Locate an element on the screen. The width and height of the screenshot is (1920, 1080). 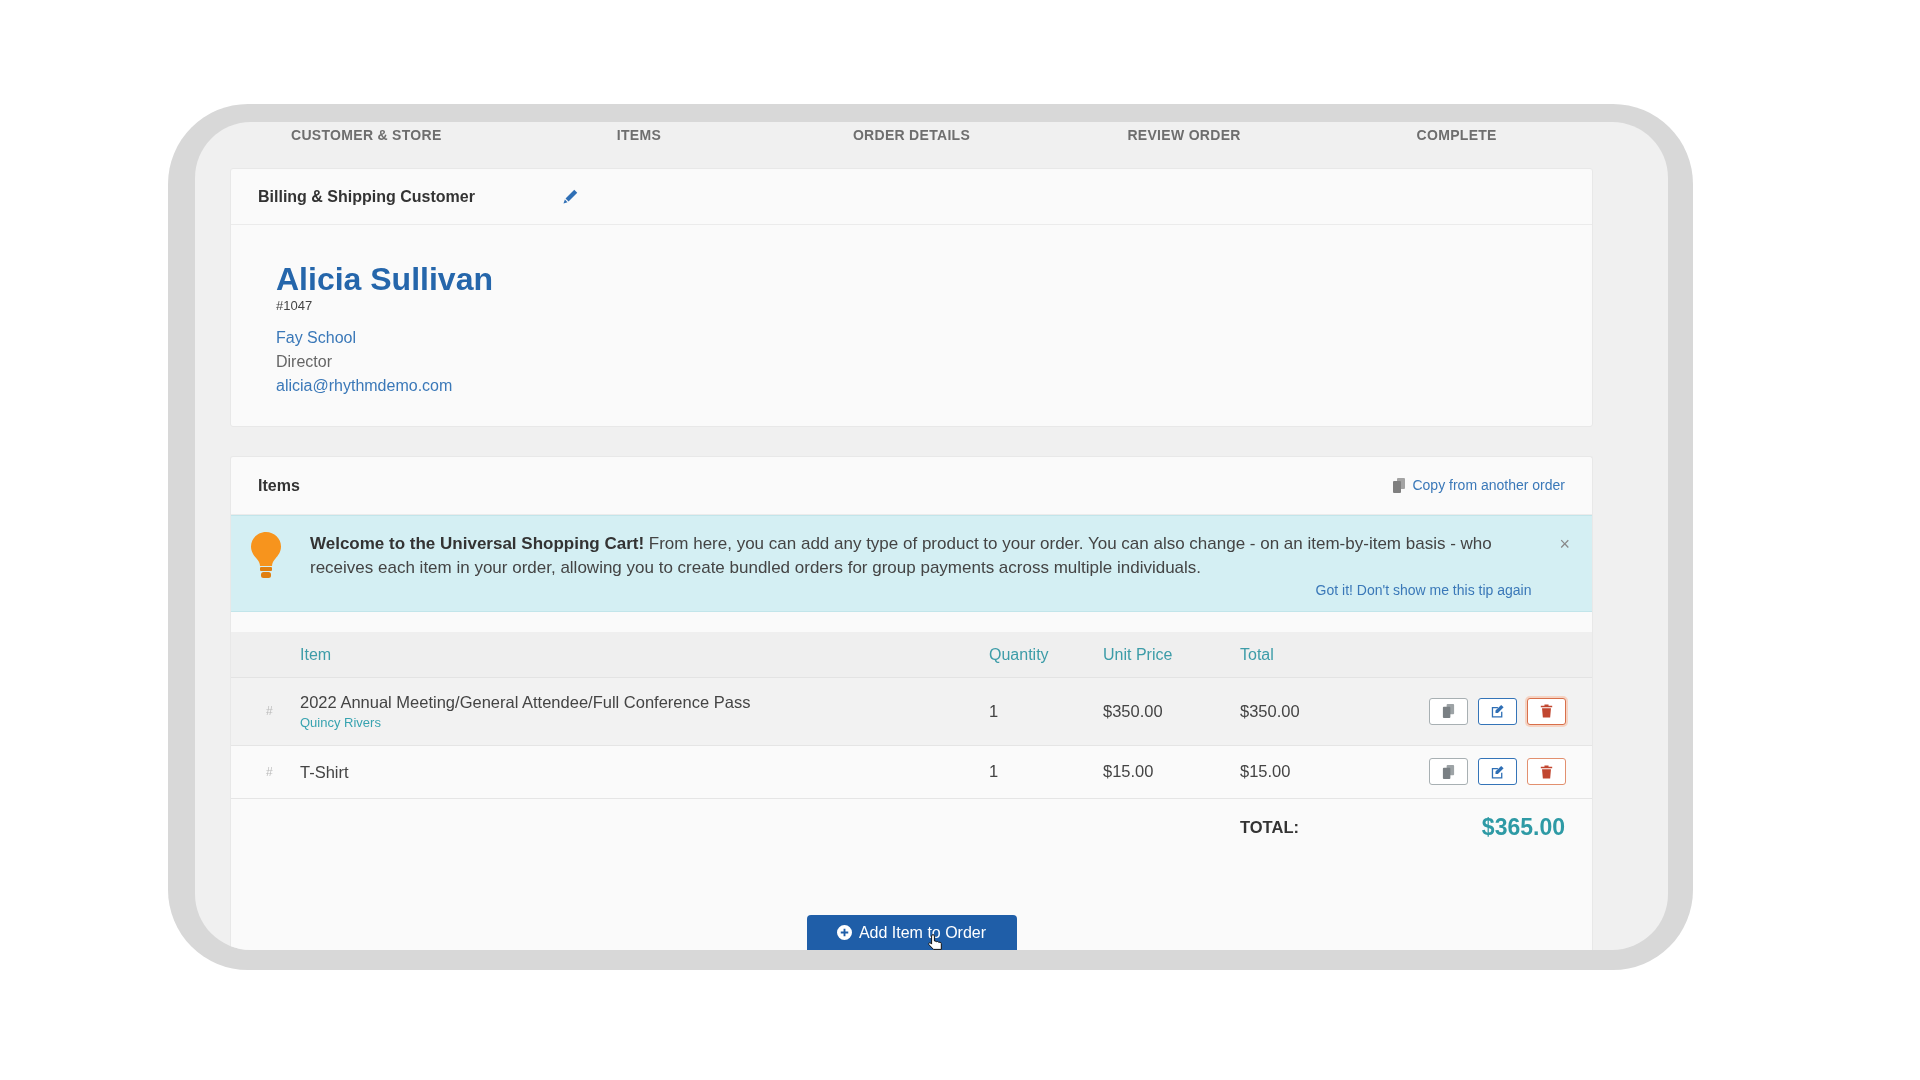
tip-message: Welcome to the Universal Shopping Cart! From here, you can add any type of product to your order. You can also change - on an item-by-item basis - who receives each item in your order, allowing you to create bundled orders for group payments across multiple individuals. is located at coordinates (901, 556).